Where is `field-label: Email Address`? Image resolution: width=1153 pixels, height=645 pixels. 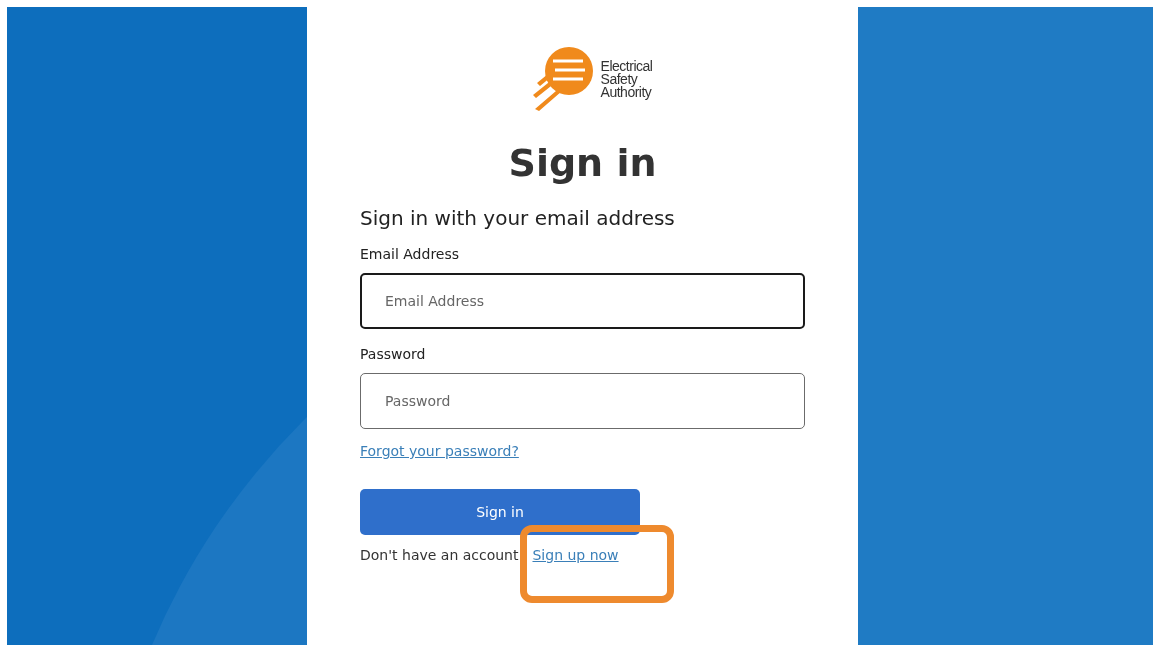 field-label: Email Address is located at coordinates (410, 254).